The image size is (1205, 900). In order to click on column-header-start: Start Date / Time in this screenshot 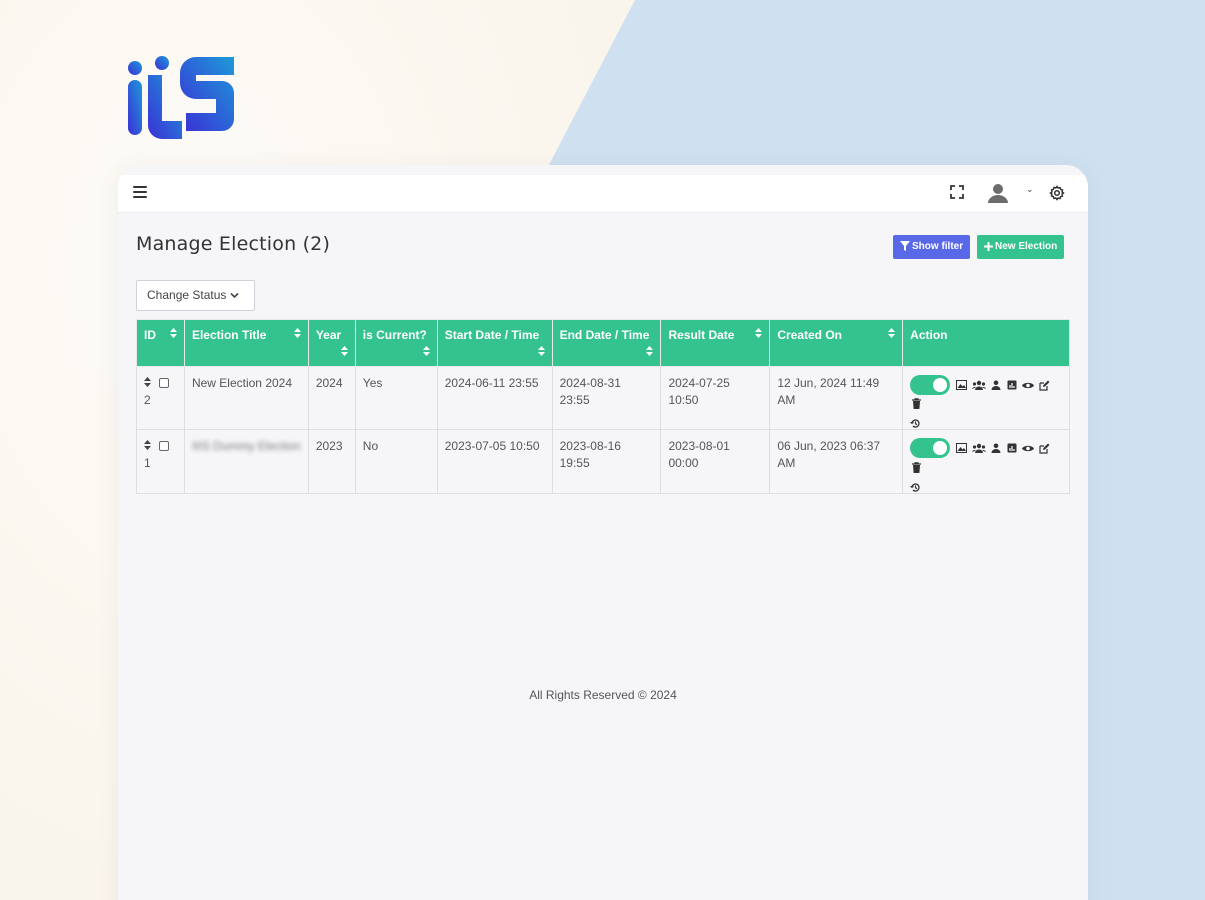, I will do `click(494, 343)`.